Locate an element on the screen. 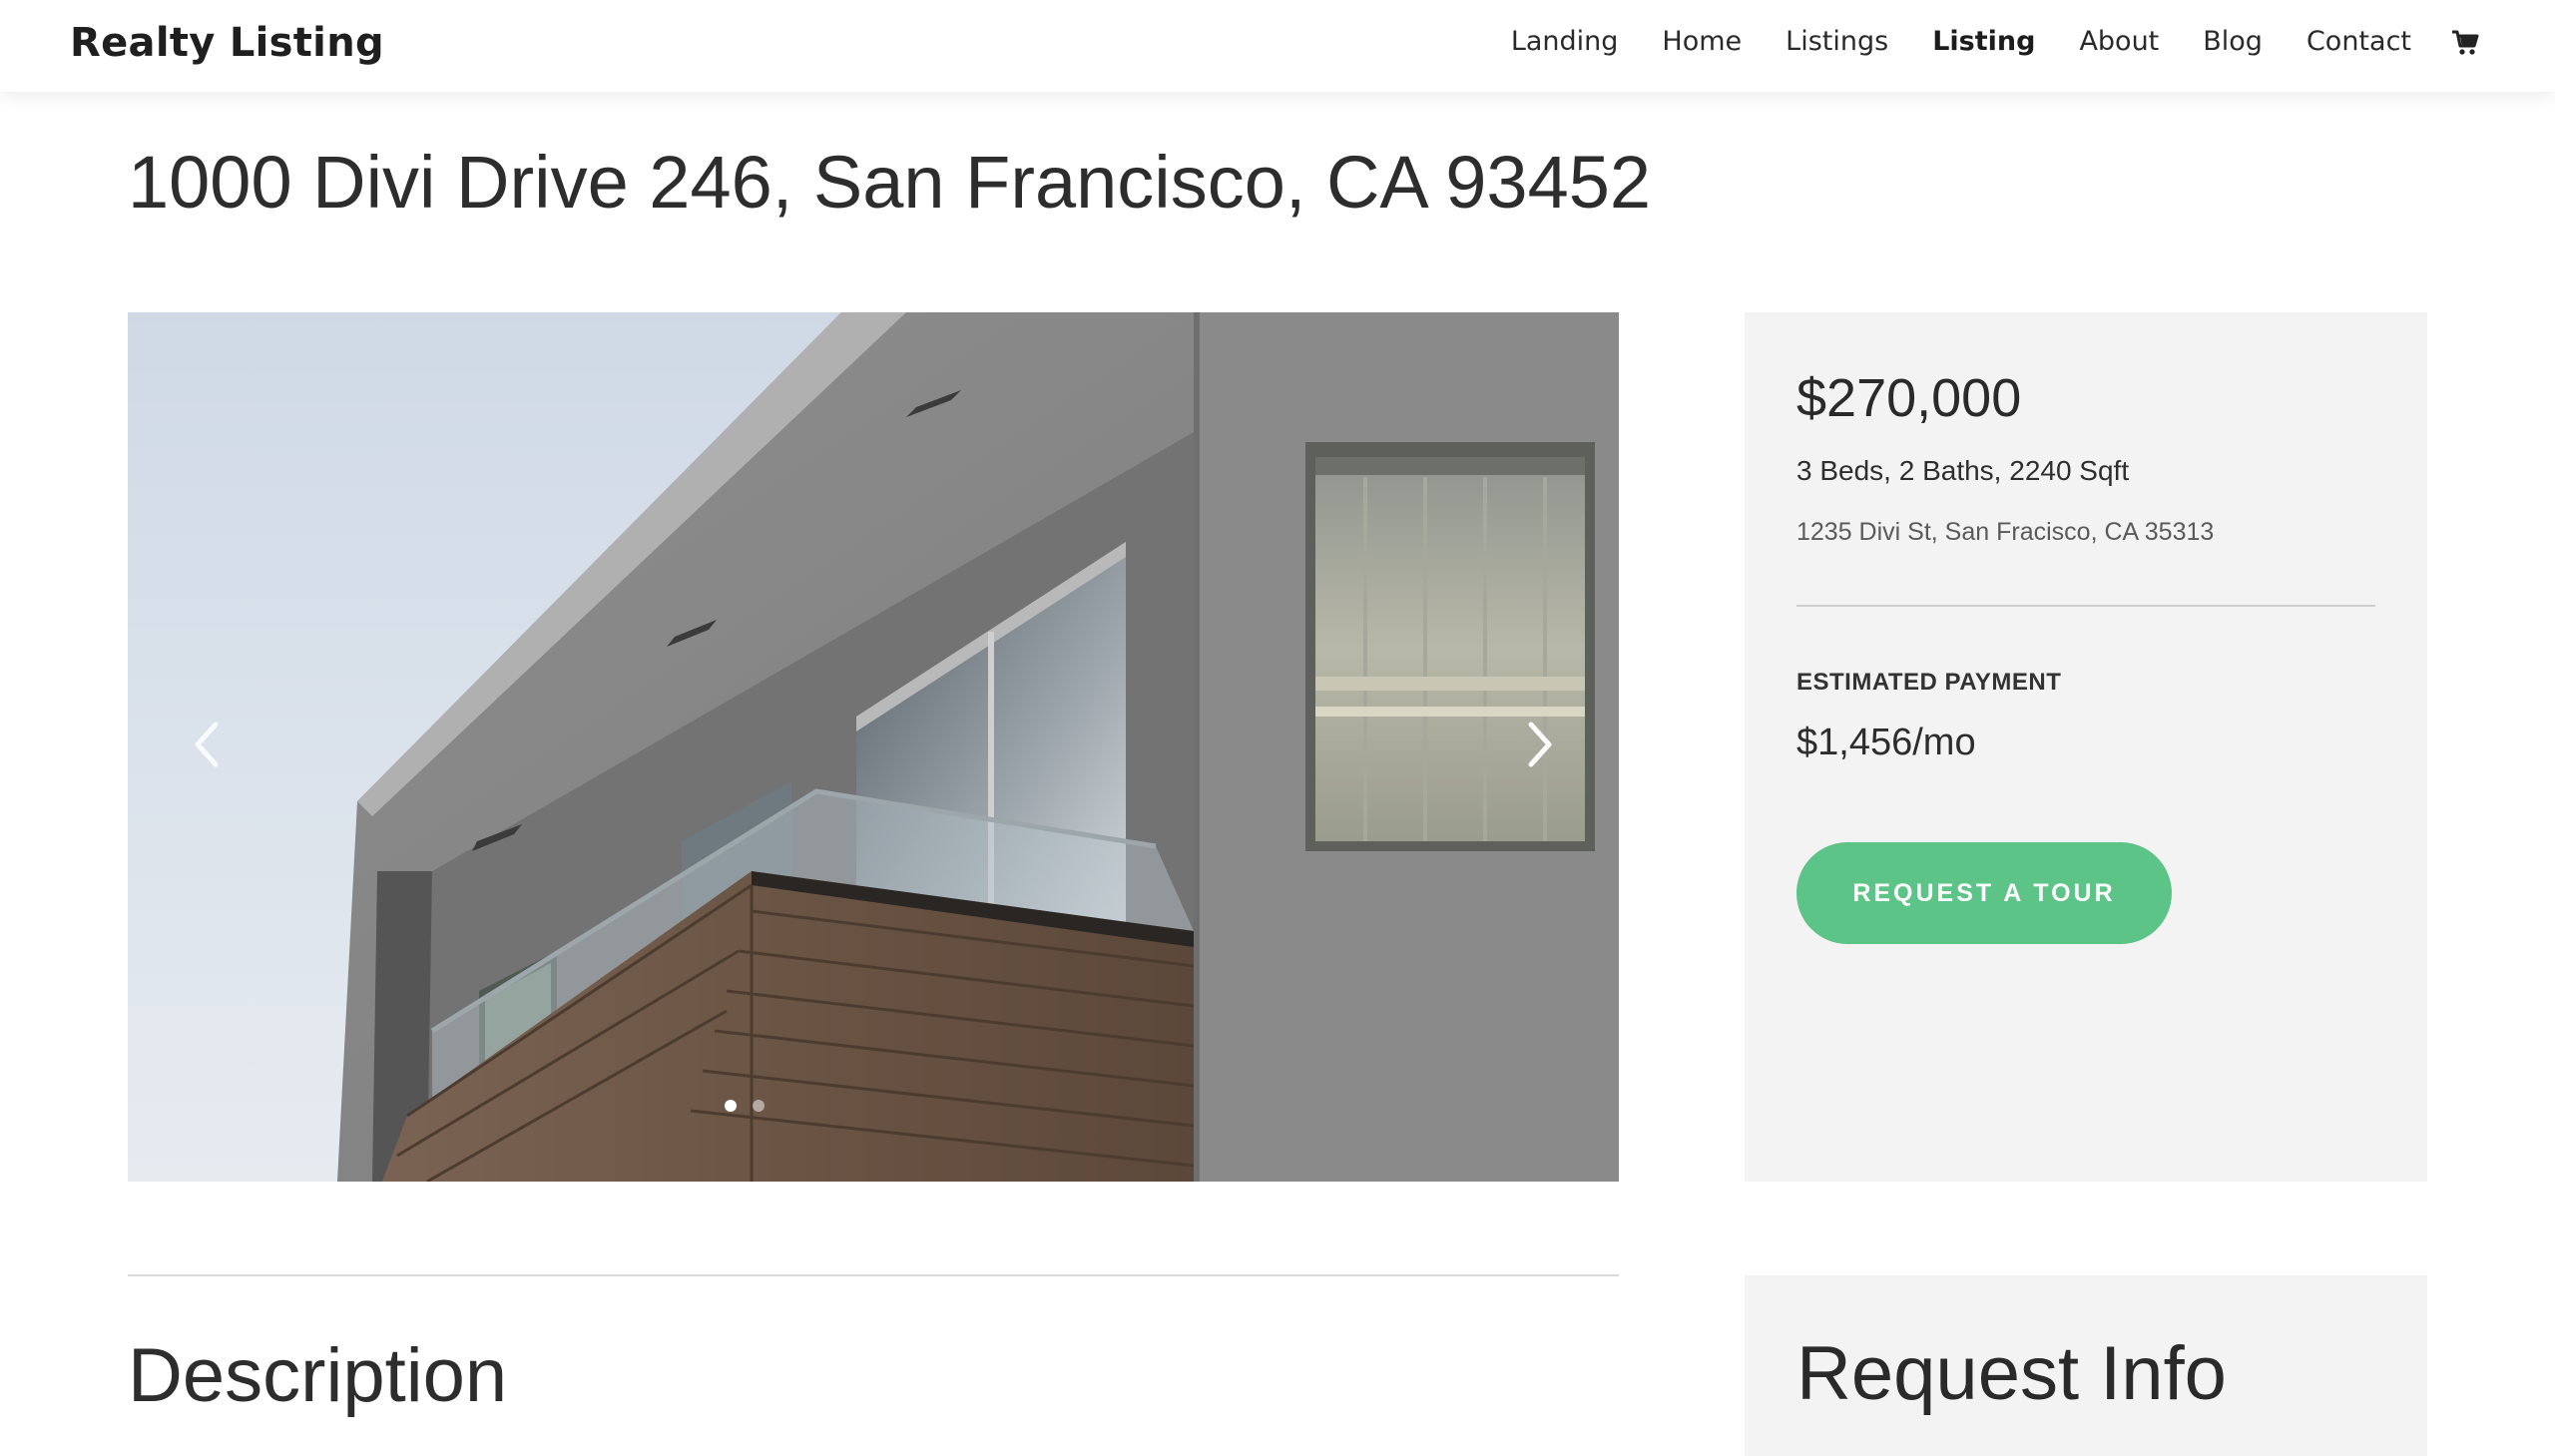  request-info-card: Request Info is located at coordinates (2086, 1365).